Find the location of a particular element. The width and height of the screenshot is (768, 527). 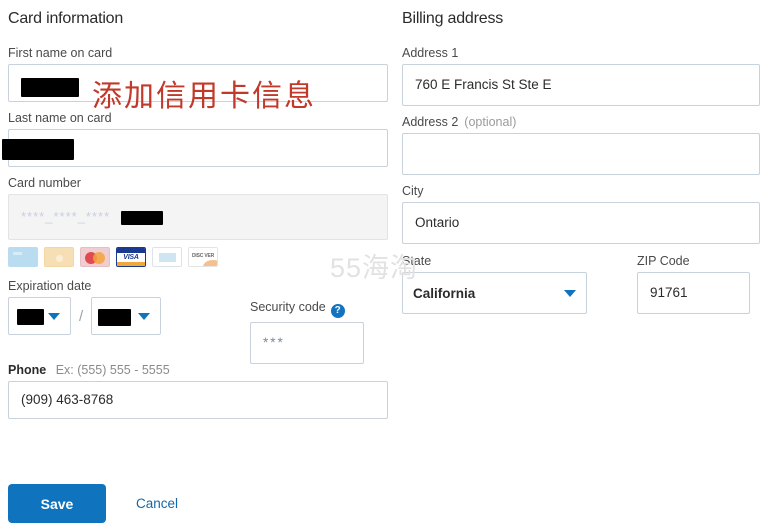

security-code-label-text: Security code is located at coordinates (288, 307).